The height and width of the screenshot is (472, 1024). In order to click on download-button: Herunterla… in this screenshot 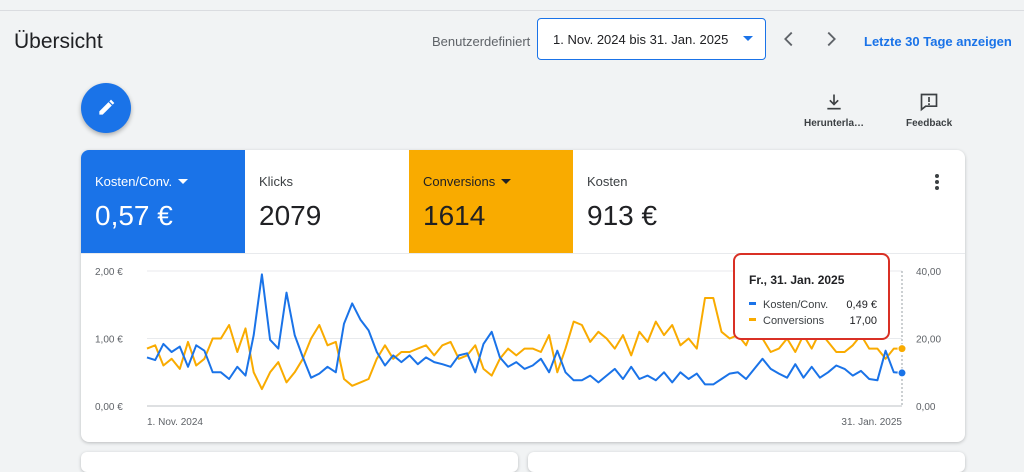, I will do `click(834, 110)`.